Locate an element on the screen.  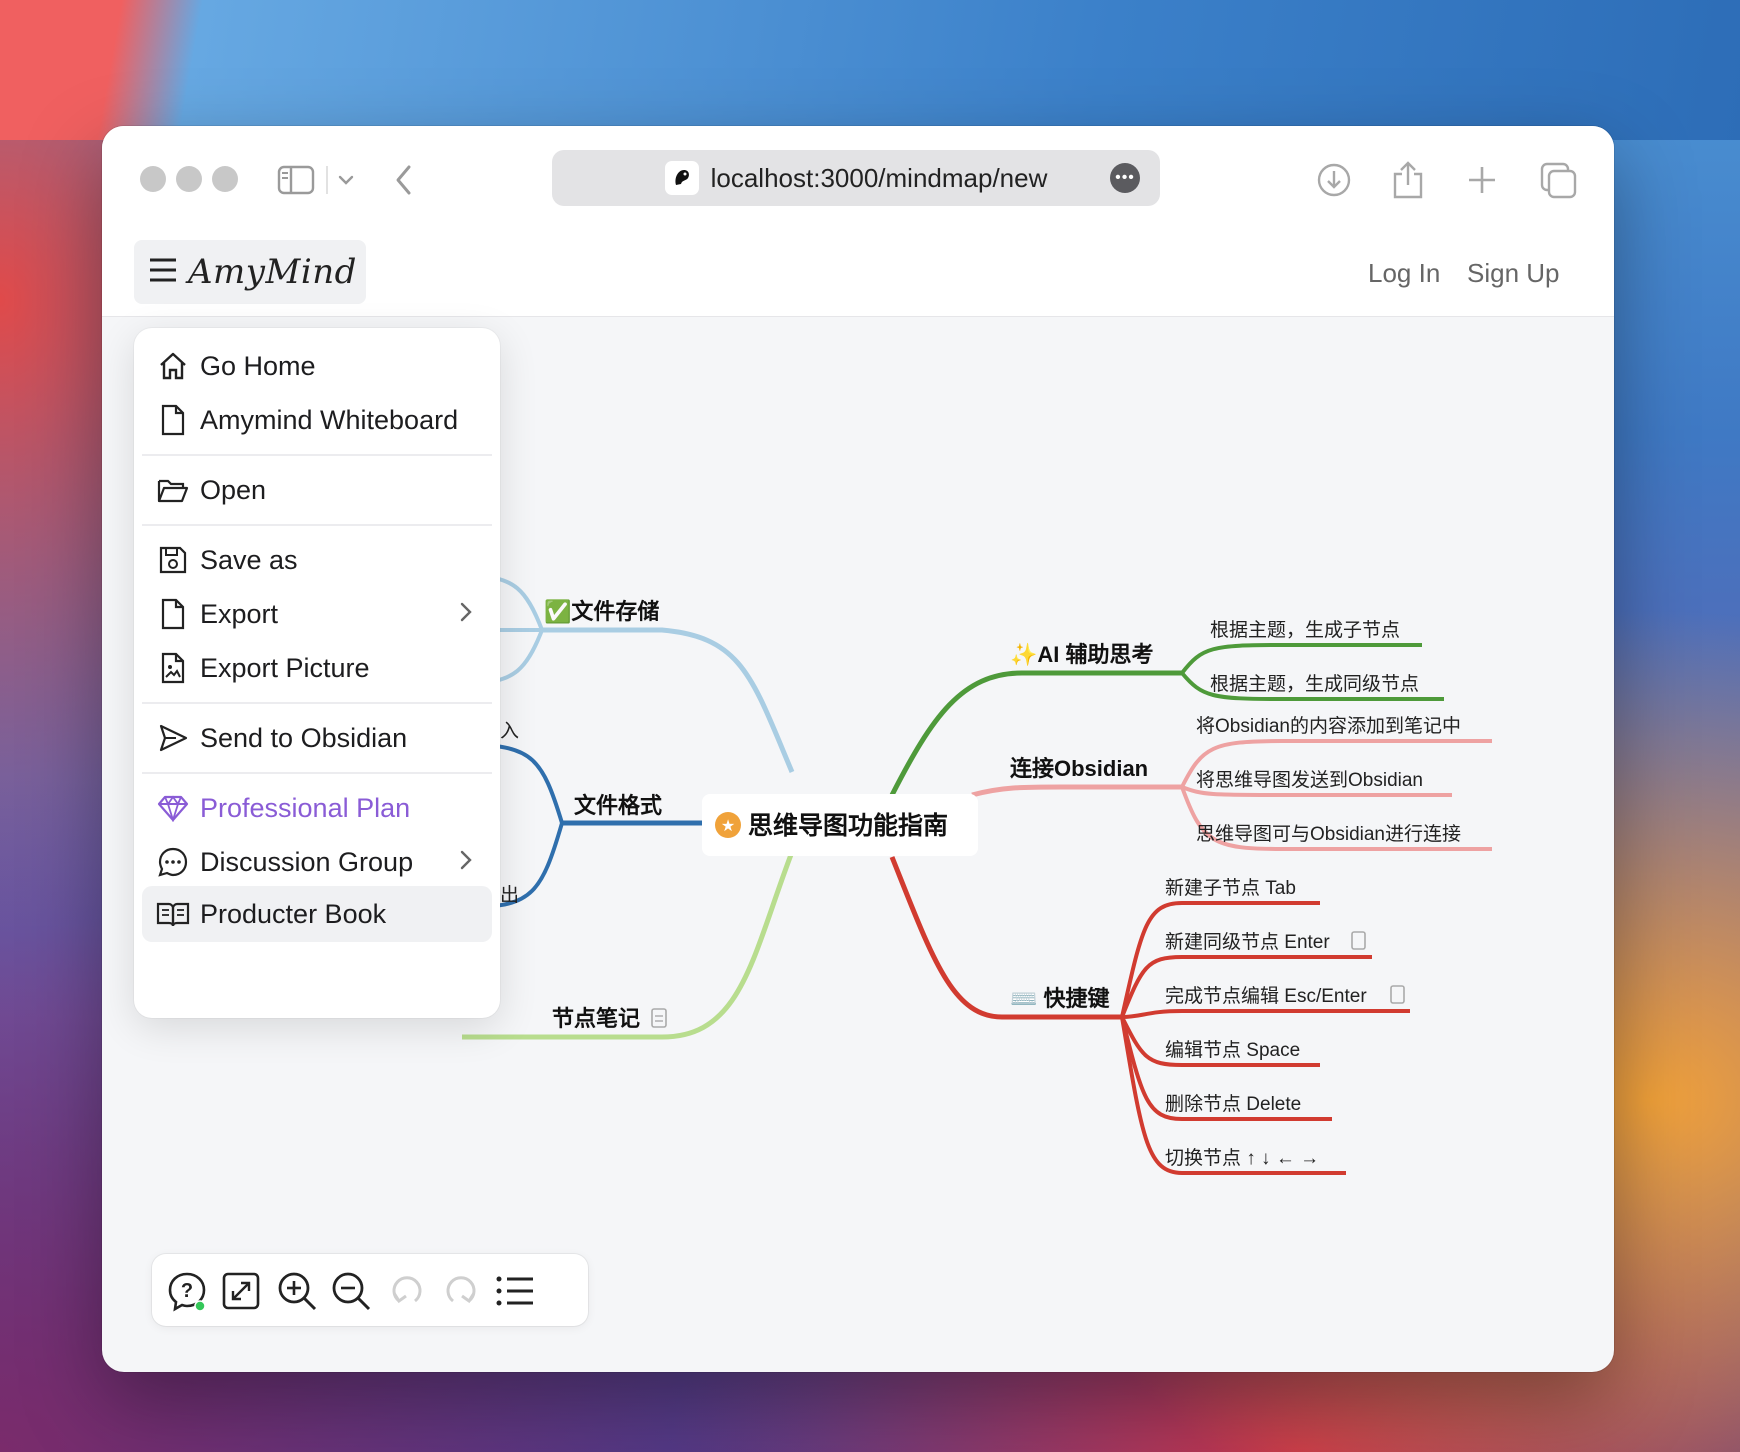
menu-item-discussion-group: Discussion Group is located at coordinates (317, 862).